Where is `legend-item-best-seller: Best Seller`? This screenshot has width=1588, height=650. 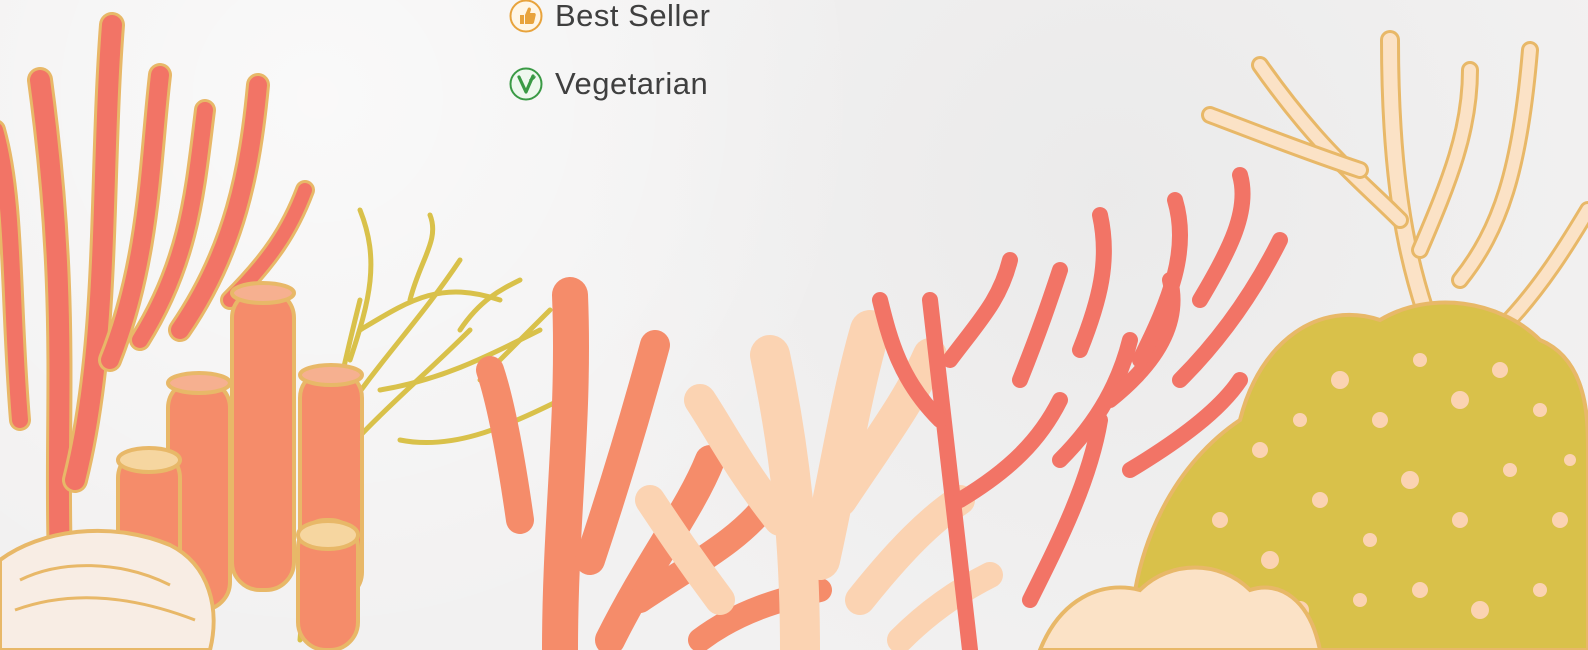 legend-item-best-seller: Best Seller is located at coordinates (609, 17).